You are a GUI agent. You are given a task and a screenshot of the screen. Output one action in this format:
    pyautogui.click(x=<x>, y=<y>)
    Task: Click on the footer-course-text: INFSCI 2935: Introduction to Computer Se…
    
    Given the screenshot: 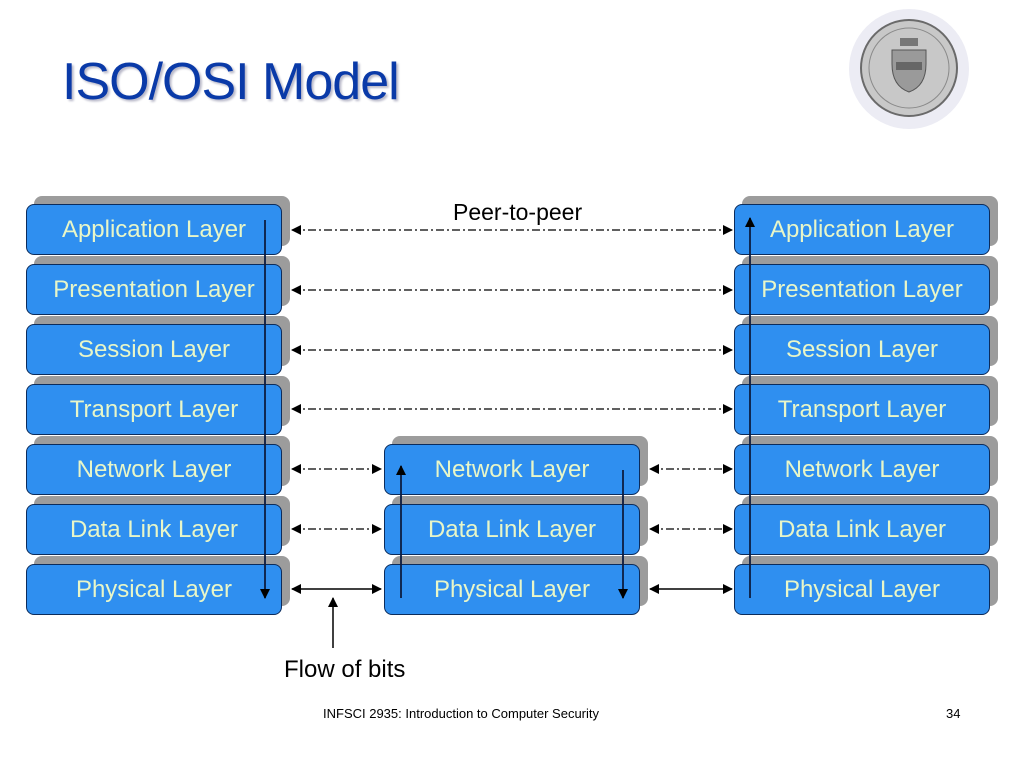 What is the action you would take?
    pyautogui.click(x=461, y=713)
    